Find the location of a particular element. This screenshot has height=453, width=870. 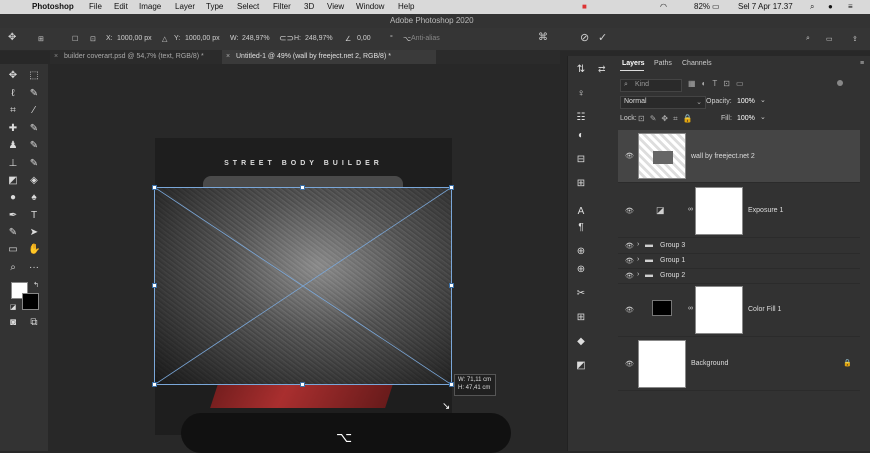

x-field: 1000,00 px is located at coordinates (134, 38).